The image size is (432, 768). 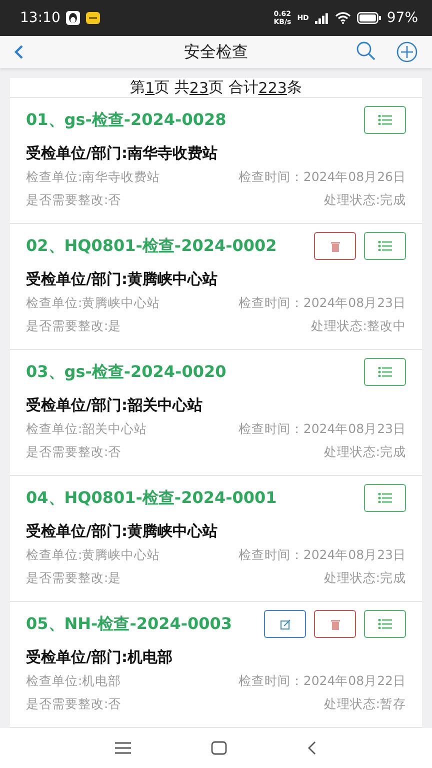 I want to click on process-status: 处理状态:整改中, so click(x=358, y=326).